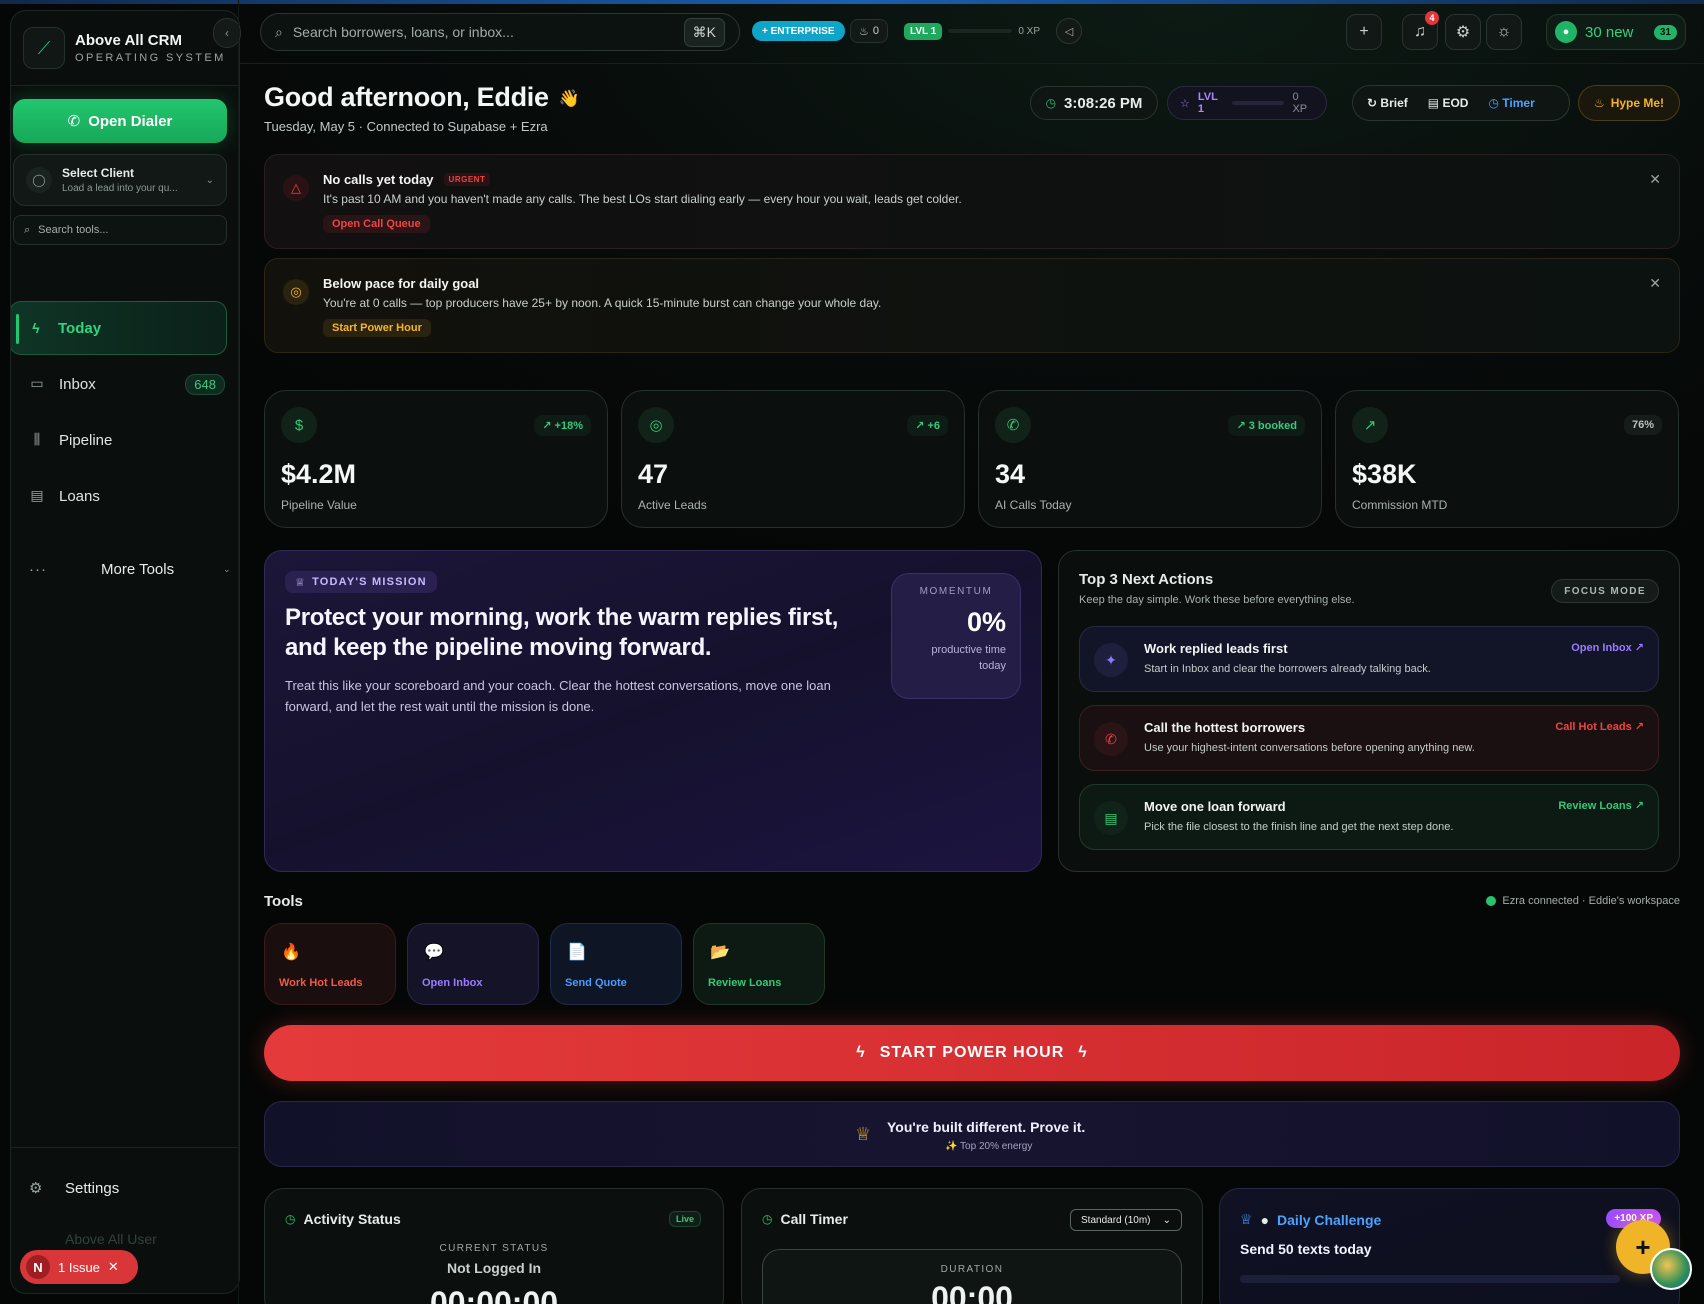 The width and height of the screenshot is (1704, 1304). I want to click on tool-review-loans: 📂 Review Loans, so click(759, 964).